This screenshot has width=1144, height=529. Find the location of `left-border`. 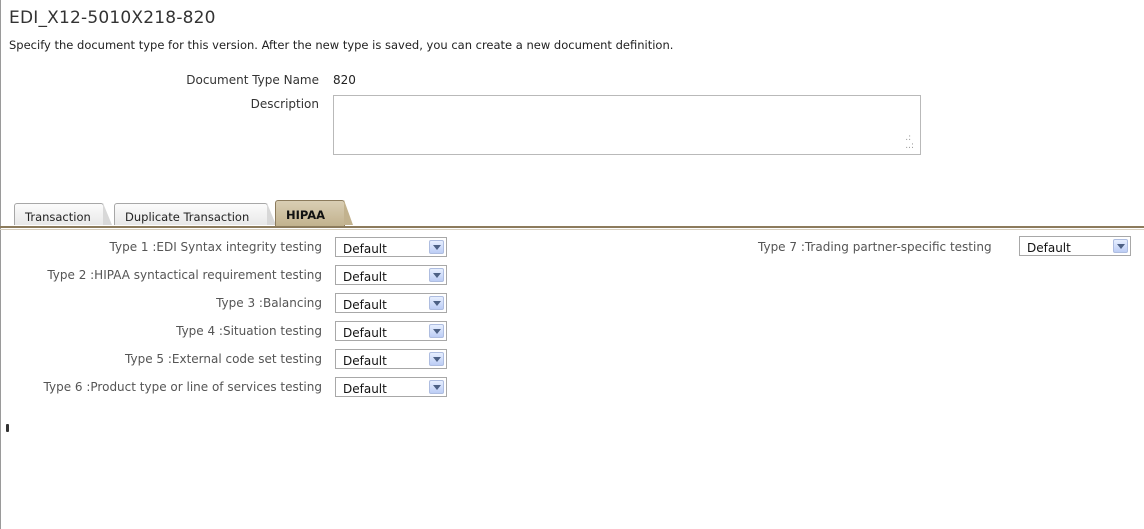

left-border is located at coordinates (0, 264).